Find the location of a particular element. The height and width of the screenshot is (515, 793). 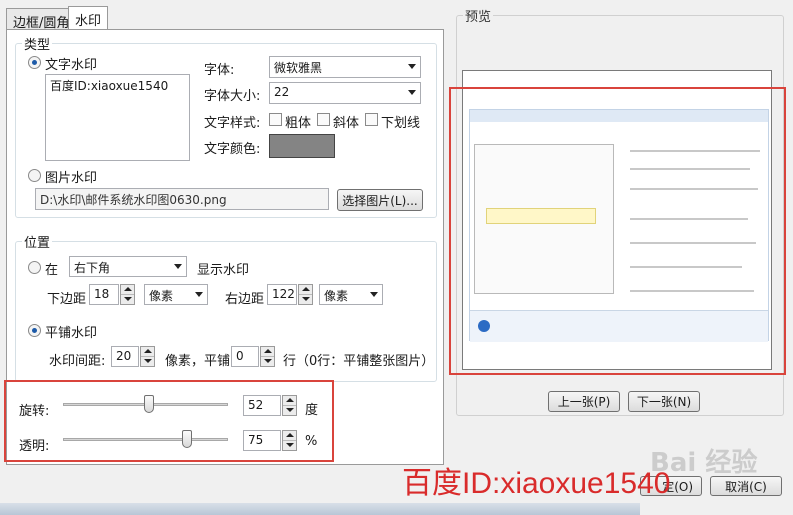

underline-checkbox is located at coordinates (371, 119).